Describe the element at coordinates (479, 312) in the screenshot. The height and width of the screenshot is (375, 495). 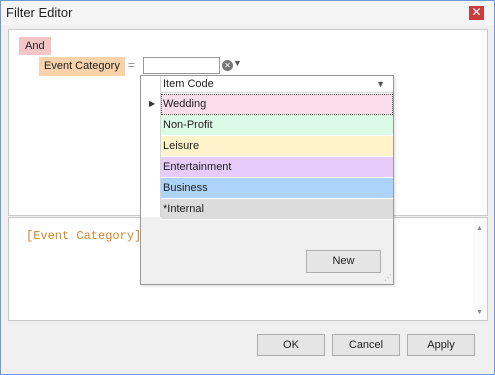
I see `scroll-down-icon: ▼` at that location.